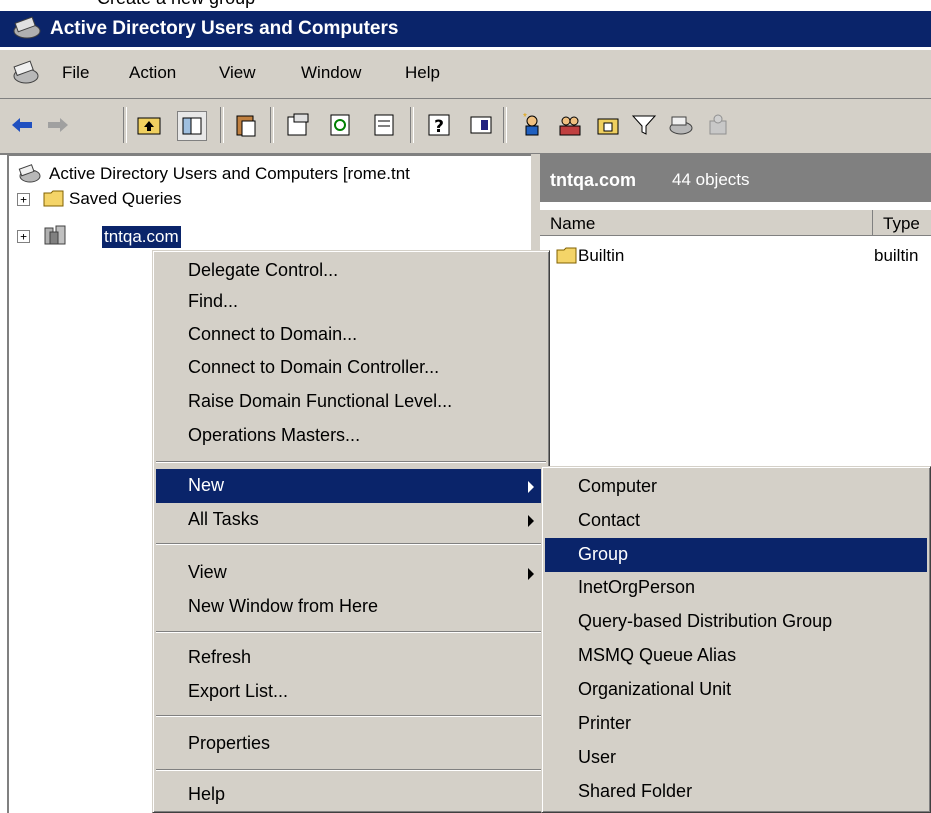 The height and width of the screenshot is (813, 931). What do you see at coordinates (22, 125) in the screenshot?
I see `back-icon` at bounding box center [22, 125].